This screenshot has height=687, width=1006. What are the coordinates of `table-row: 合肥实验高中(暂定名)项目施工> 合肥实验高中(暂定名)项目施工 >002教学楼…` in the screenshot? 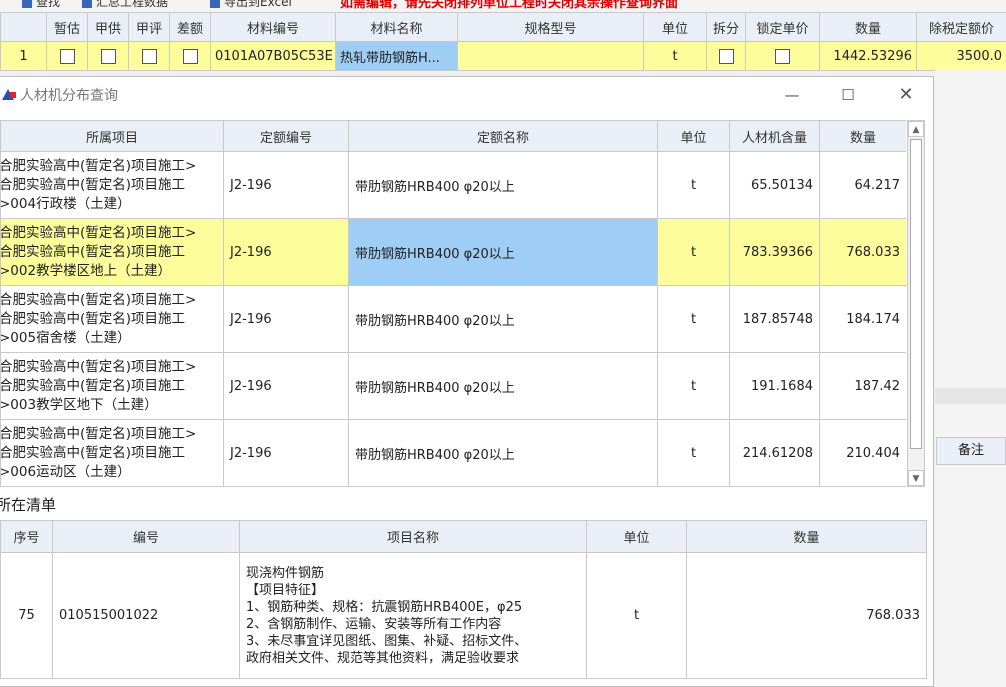 It's located at (453, 252).